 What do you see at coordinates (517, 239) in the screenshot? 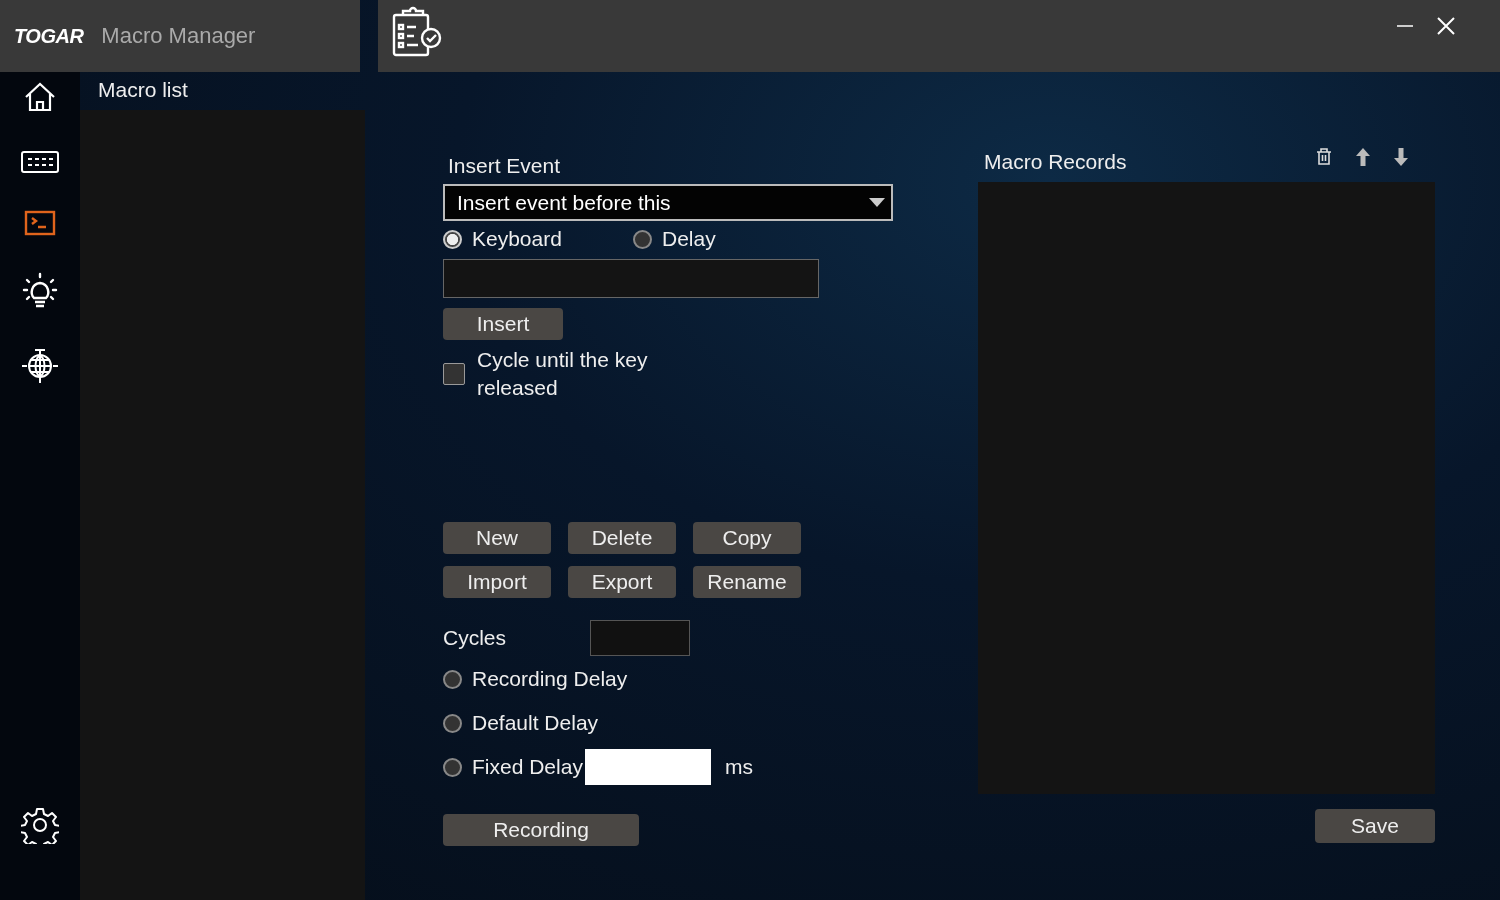
I see `radio-label: Keyboard` at bounding box center [517, 239].